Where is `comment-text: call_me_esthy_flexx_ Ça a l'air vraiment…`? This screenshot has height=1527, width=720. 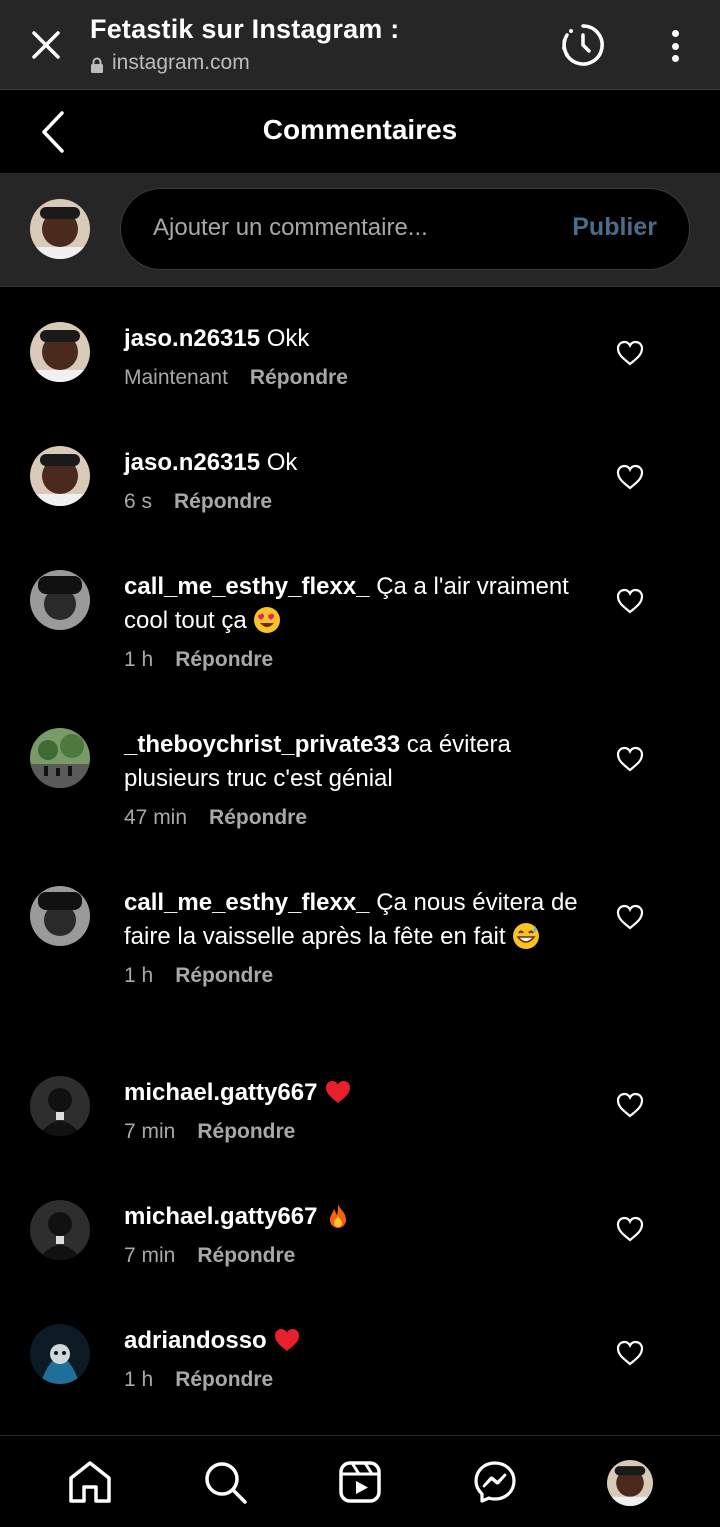
comment-text: call_me_esthy_flexx_ Ça a l'air vraiment… is located at coordinates (359, 604).